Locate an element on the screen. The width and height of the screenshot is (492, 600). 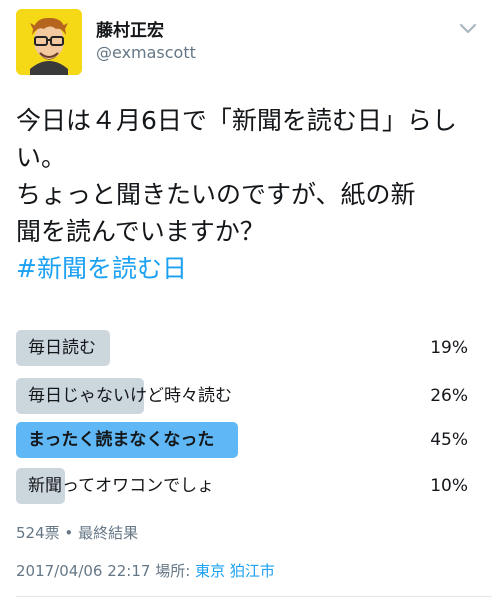
poll-option-label: 毎日じゃないけど時々読む is located at coordinates (130, 396).